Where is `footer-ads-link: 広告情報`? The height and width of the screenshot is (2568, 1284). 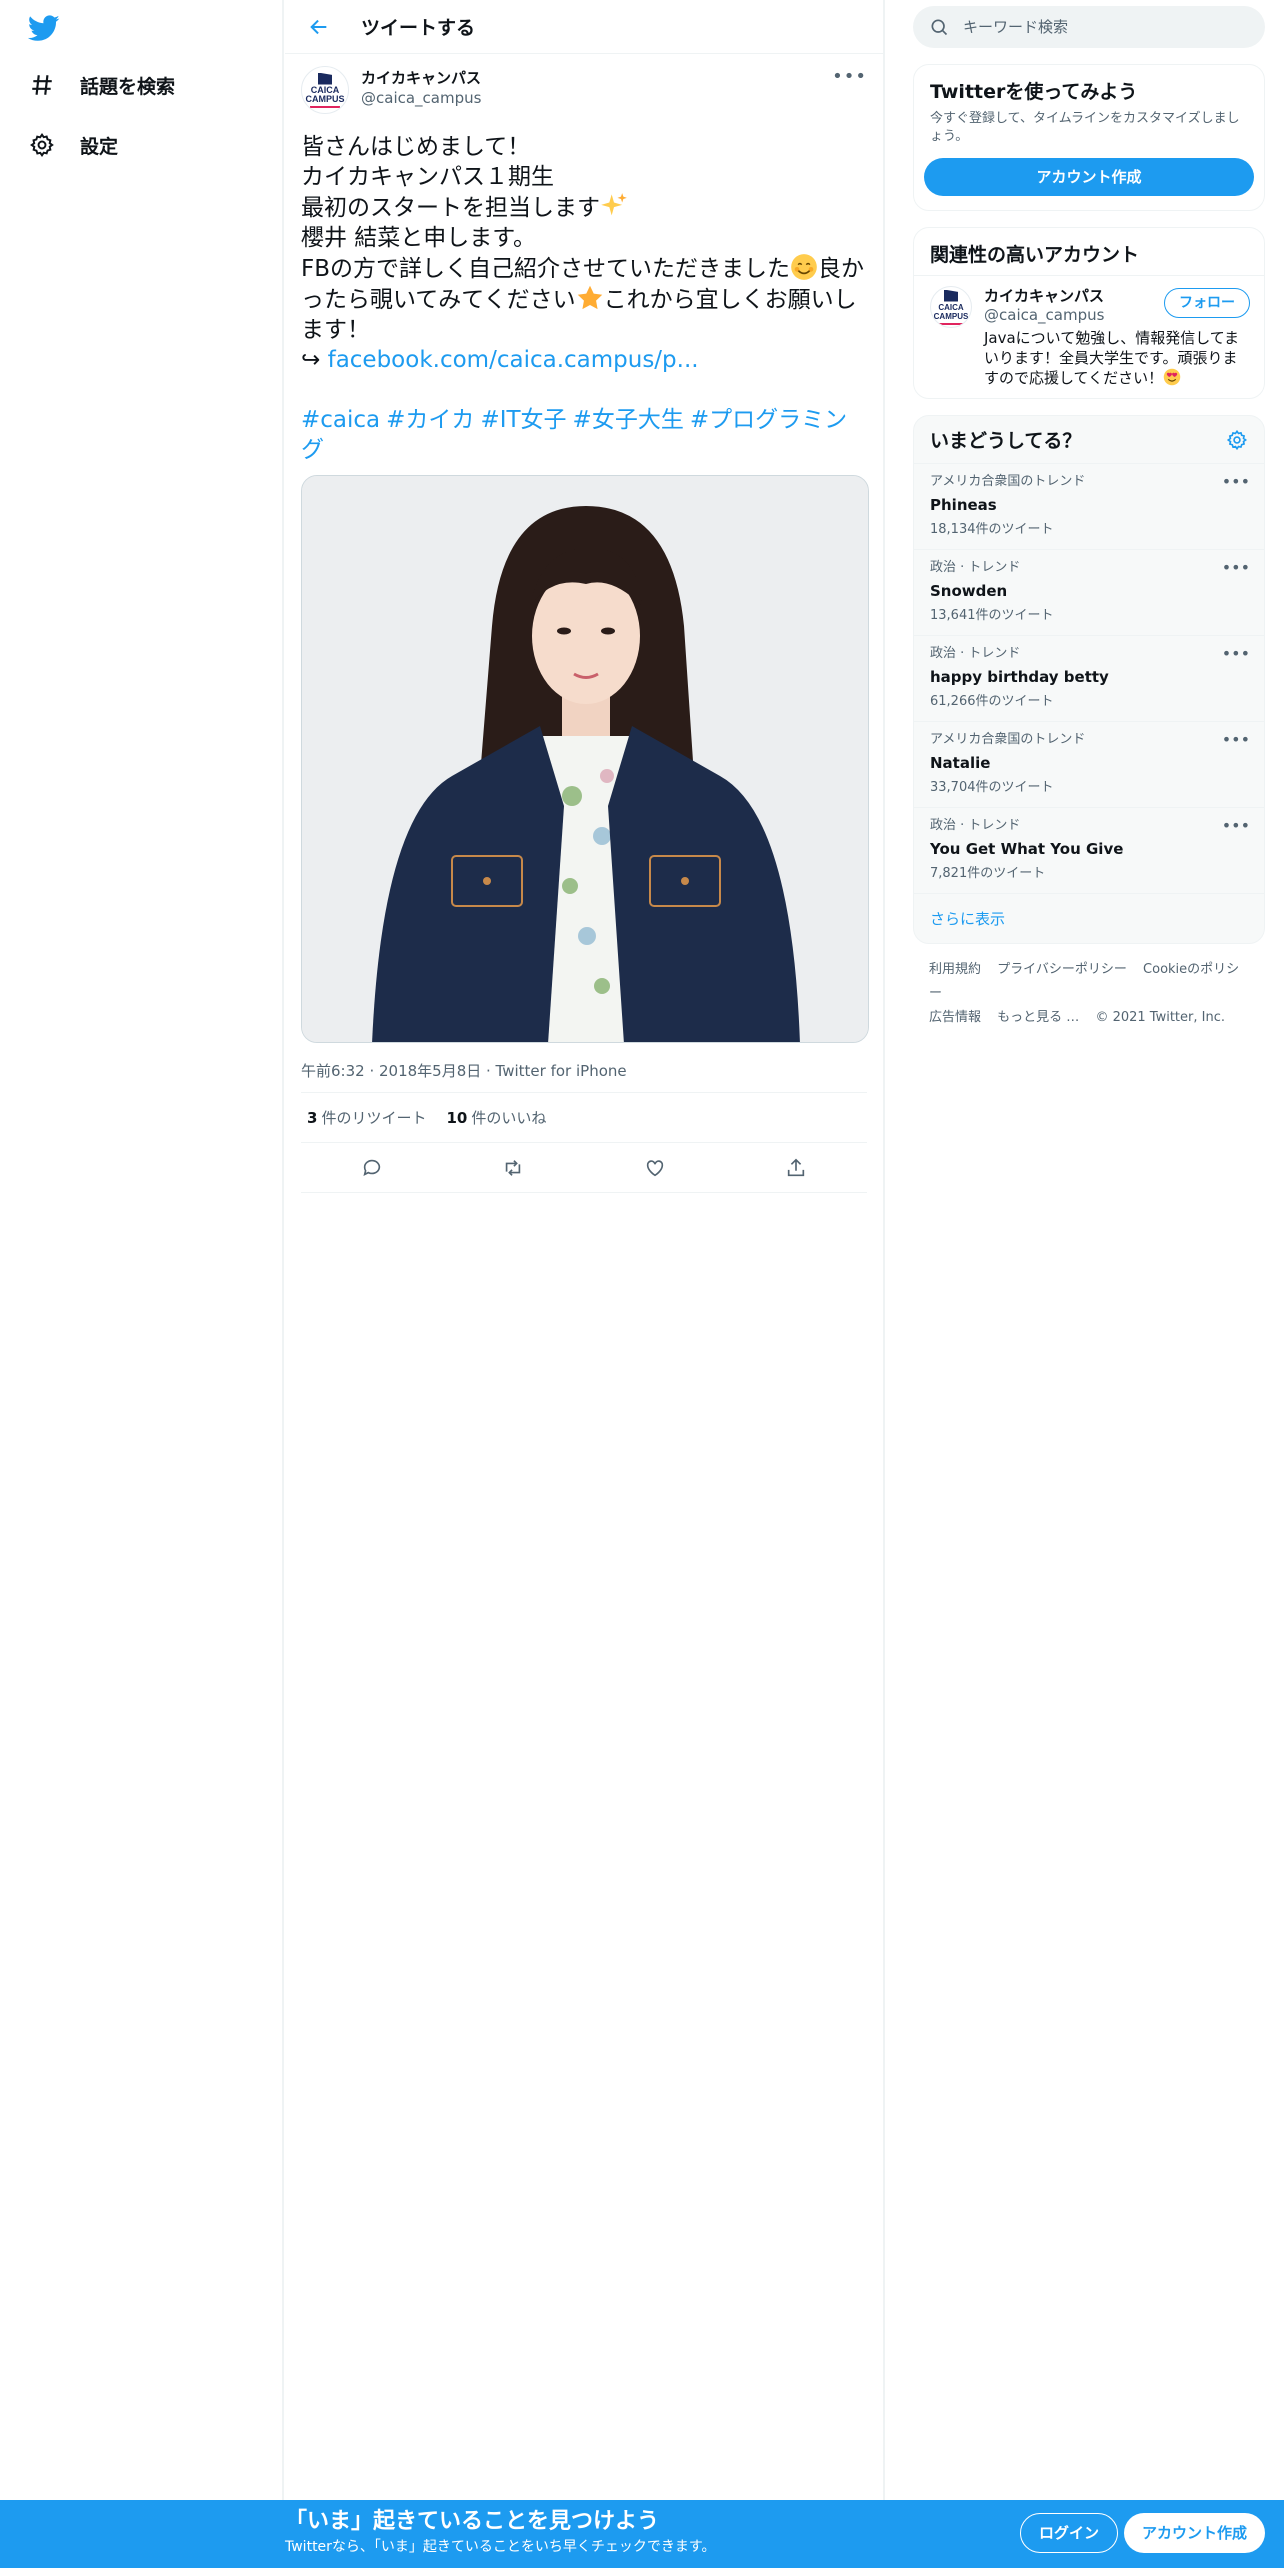
footer-ads-link: 広告情報 is located at coordinates (955, 1017).